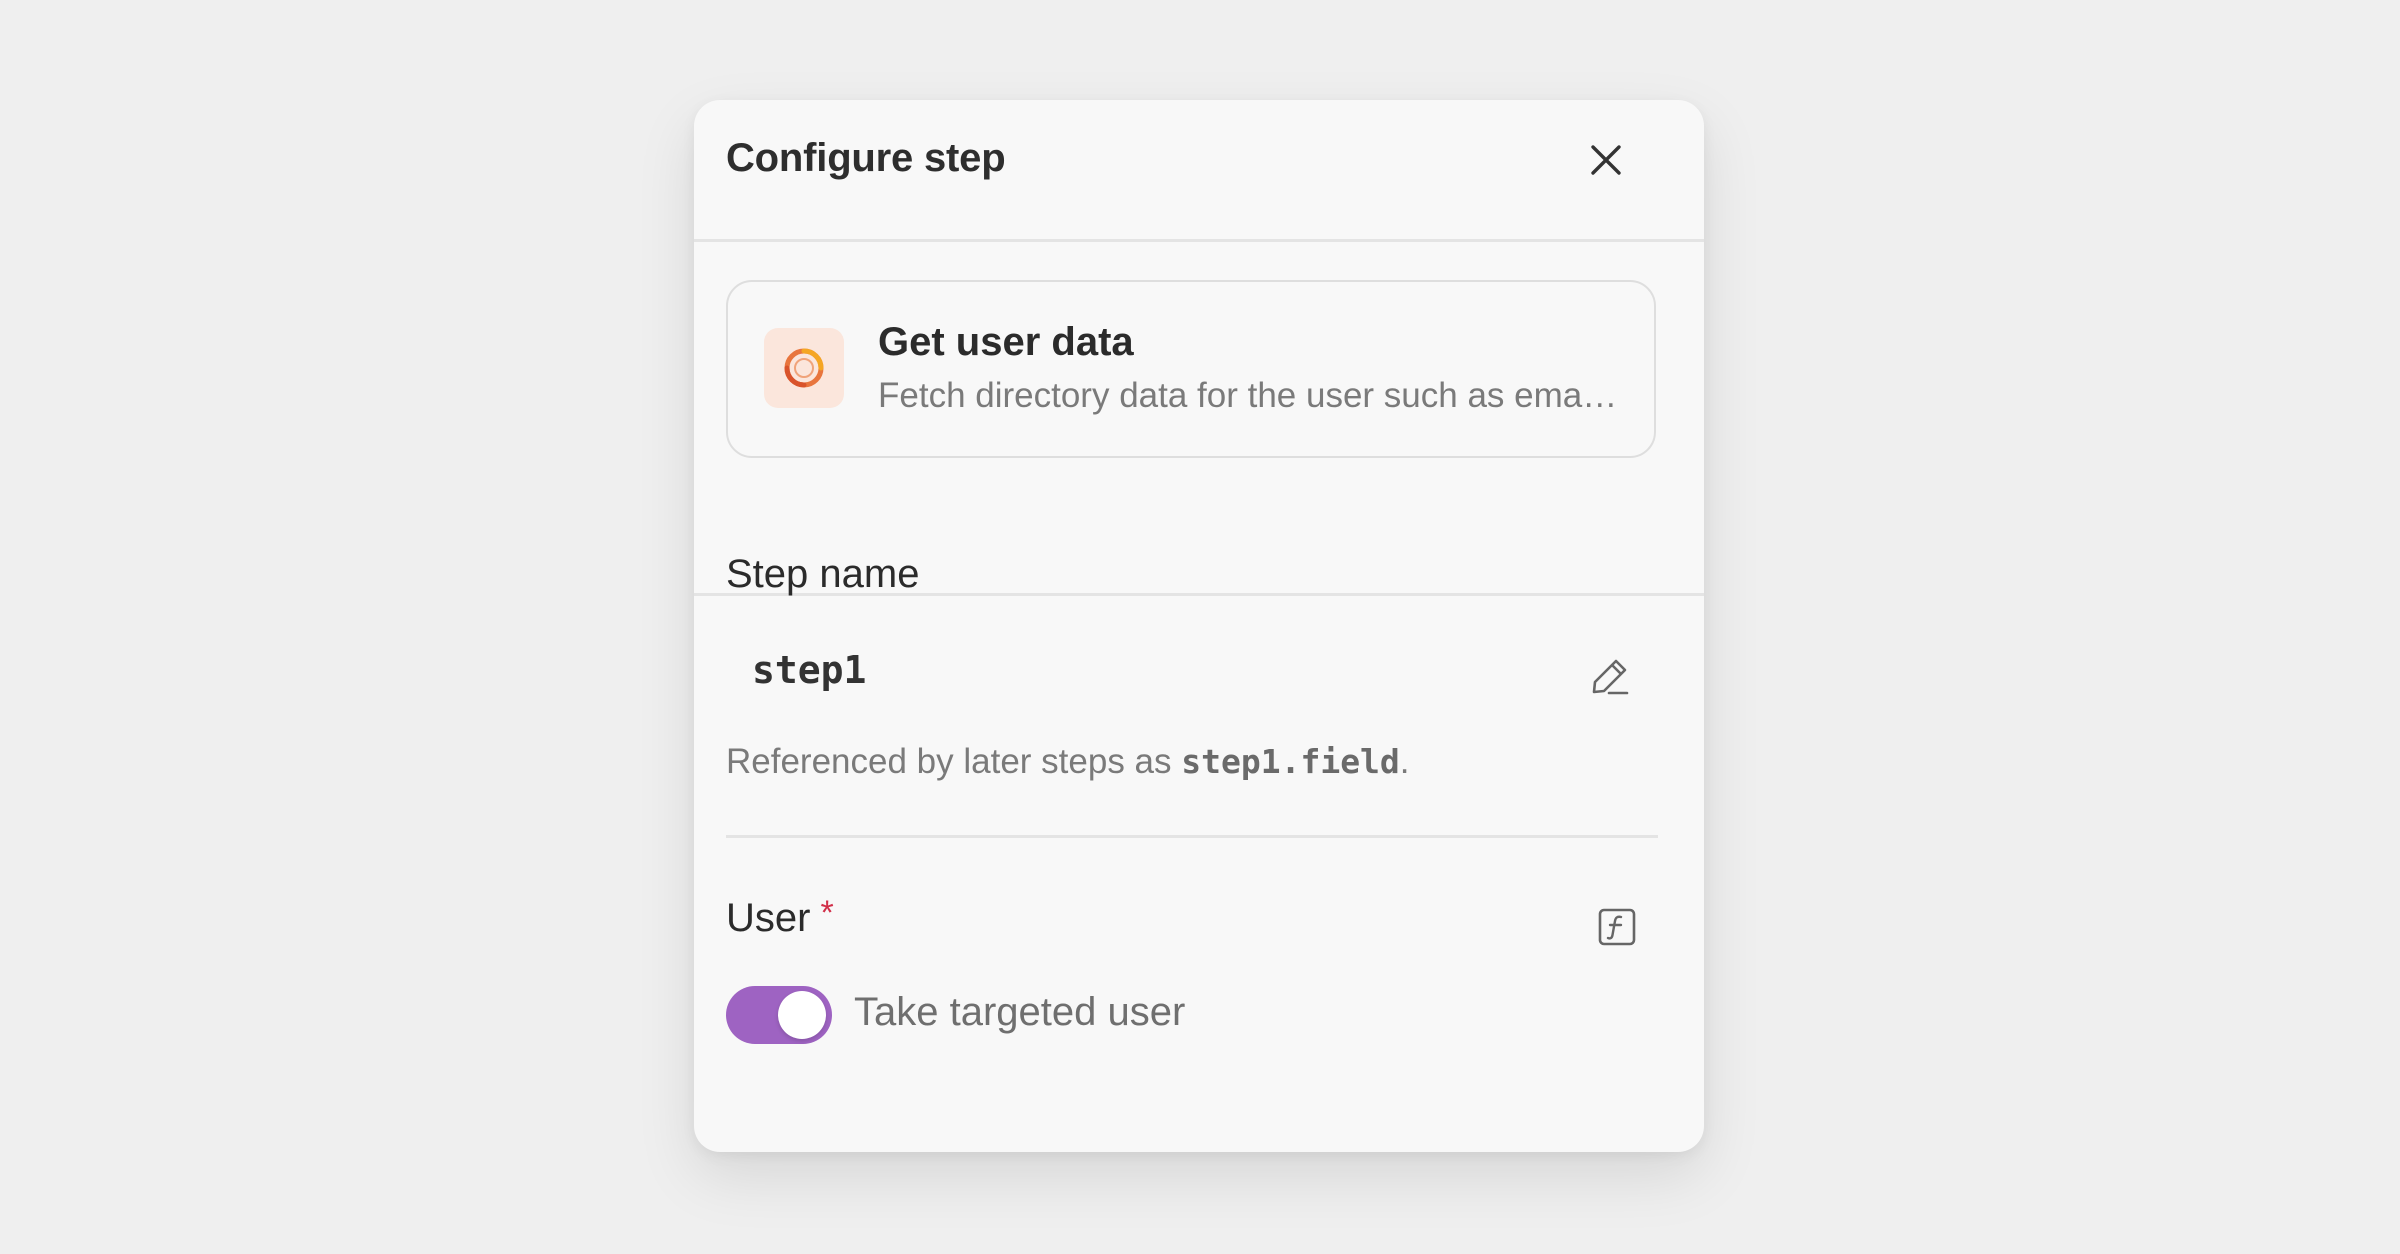 This screenshot has height=1254, width=2400. Describe the element at coordinates (768, 918) in the screenshot. I see `user-label-text: User` at that location.